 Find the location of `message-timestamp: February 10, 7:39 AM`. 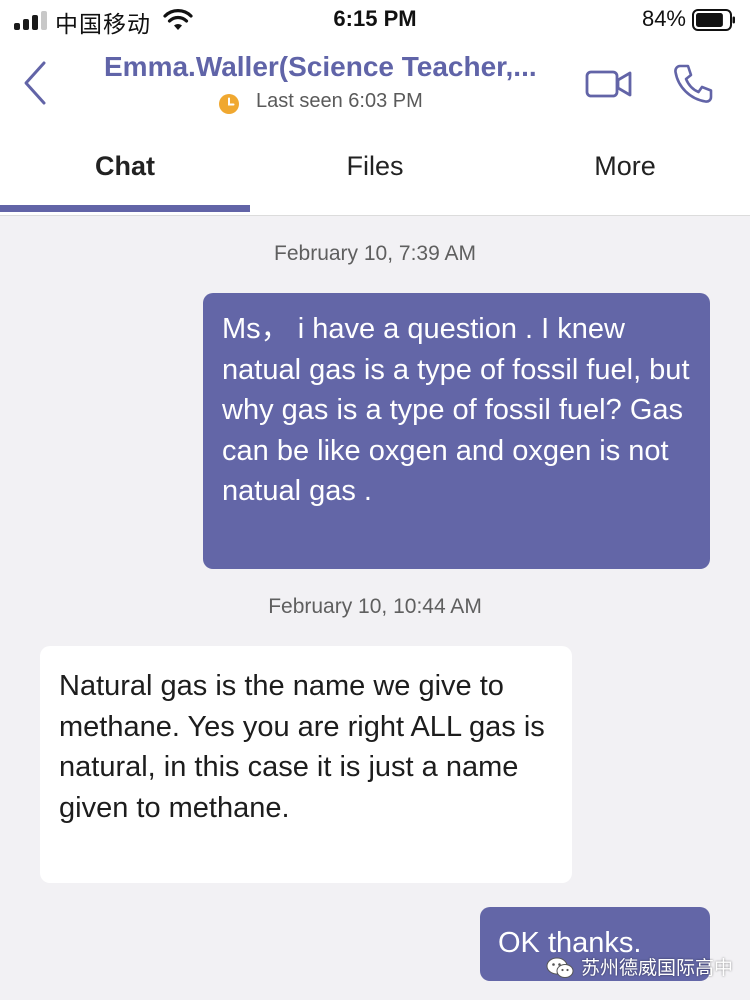

message-timestamp: February 10, 7:39 AM is located at coordinates (375, 253).